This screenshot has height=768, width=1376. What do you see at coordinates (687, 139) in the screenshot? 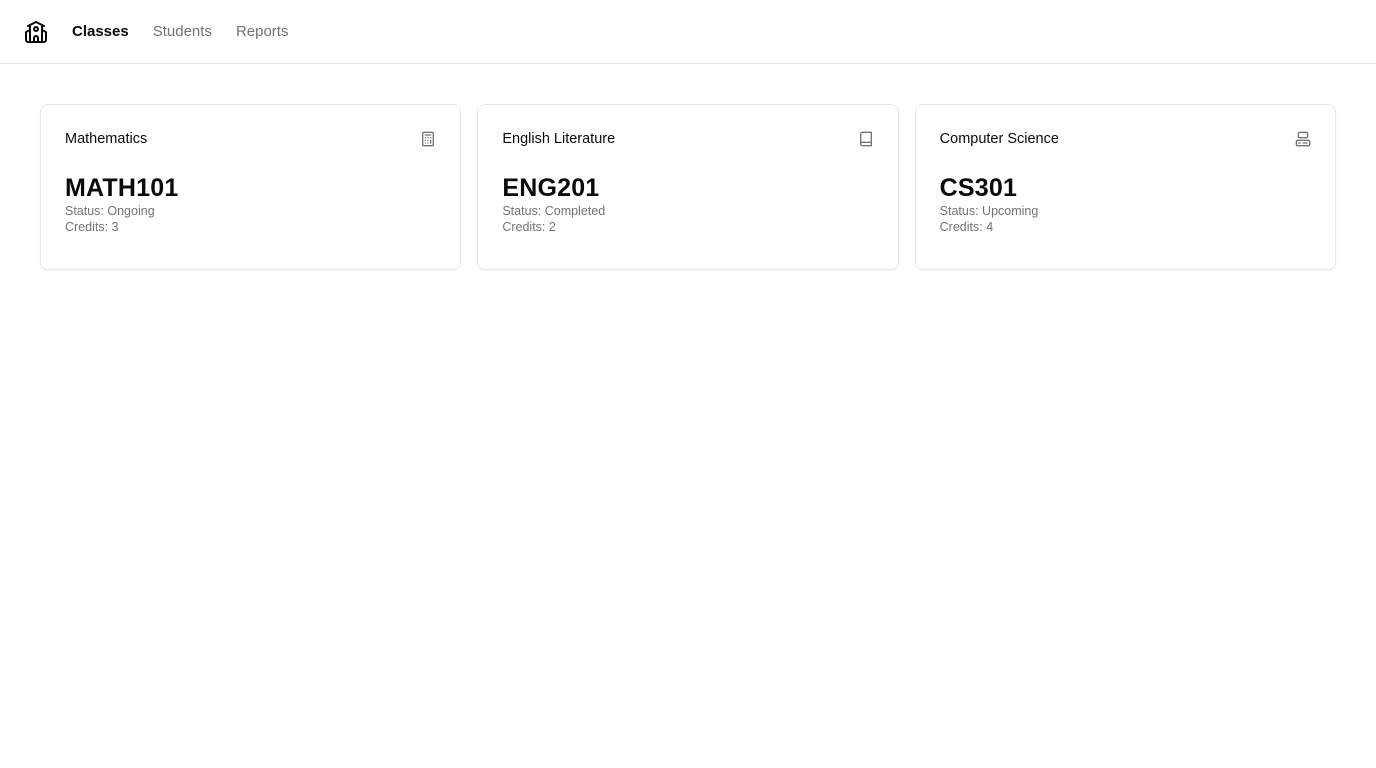
I see `card-header: English Literature` at bounding box center [687, 139].